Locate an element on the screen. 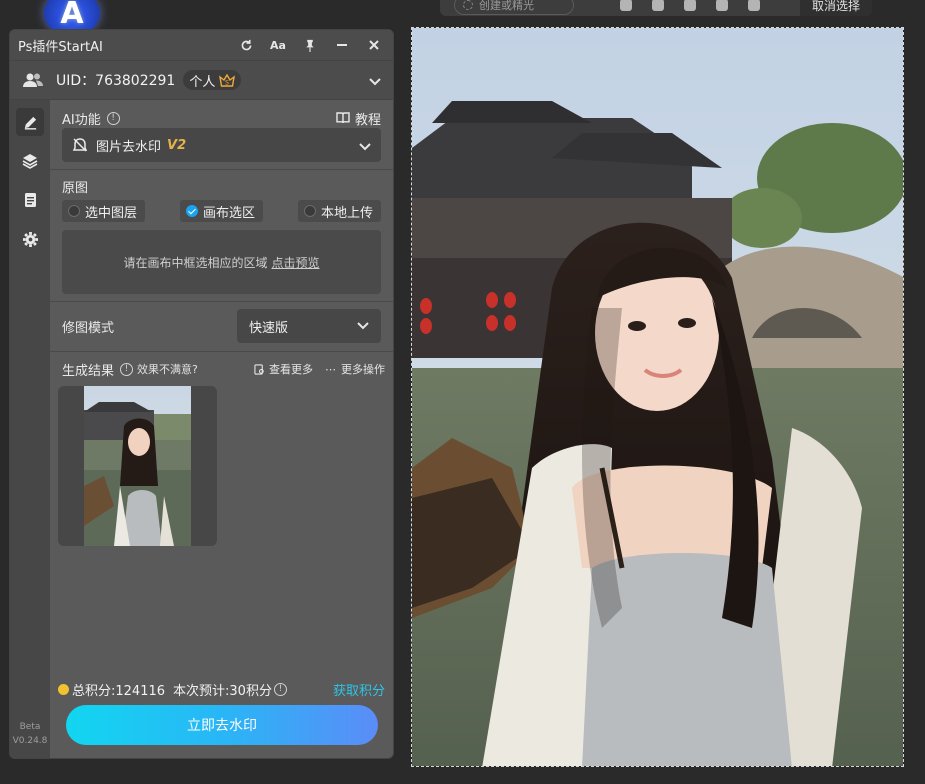 Image resolution: width=925 pixels, height=784 pixels. user-bar: UID：763802291 个人 S is located at coordinates (201, 80).